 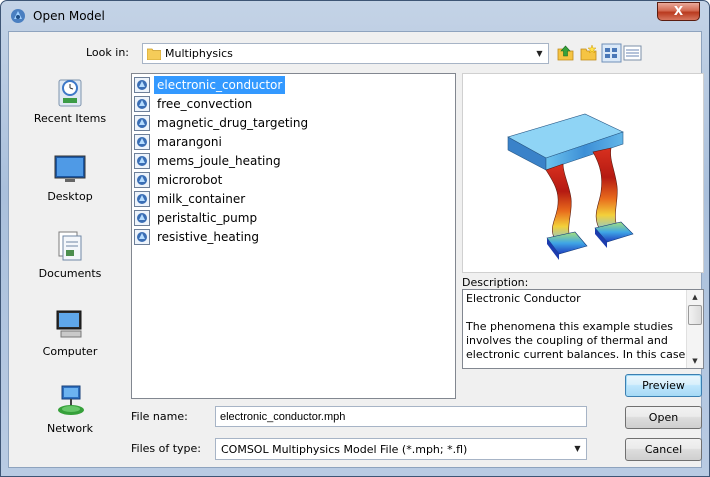 What do you see at coordinates (695, 297) in the screenshot?
I see `scroll-up-icon: ▲` at bounding box center [695, 297].